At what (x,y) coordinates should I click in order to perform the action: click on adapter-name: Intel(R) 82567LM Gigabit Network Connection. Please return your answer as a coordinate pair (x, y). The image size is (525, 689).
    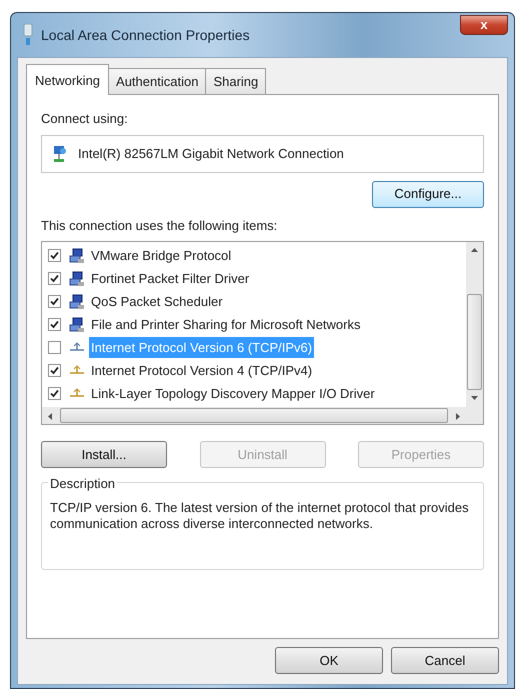
    Looking at the image, I should click on (211, 153).